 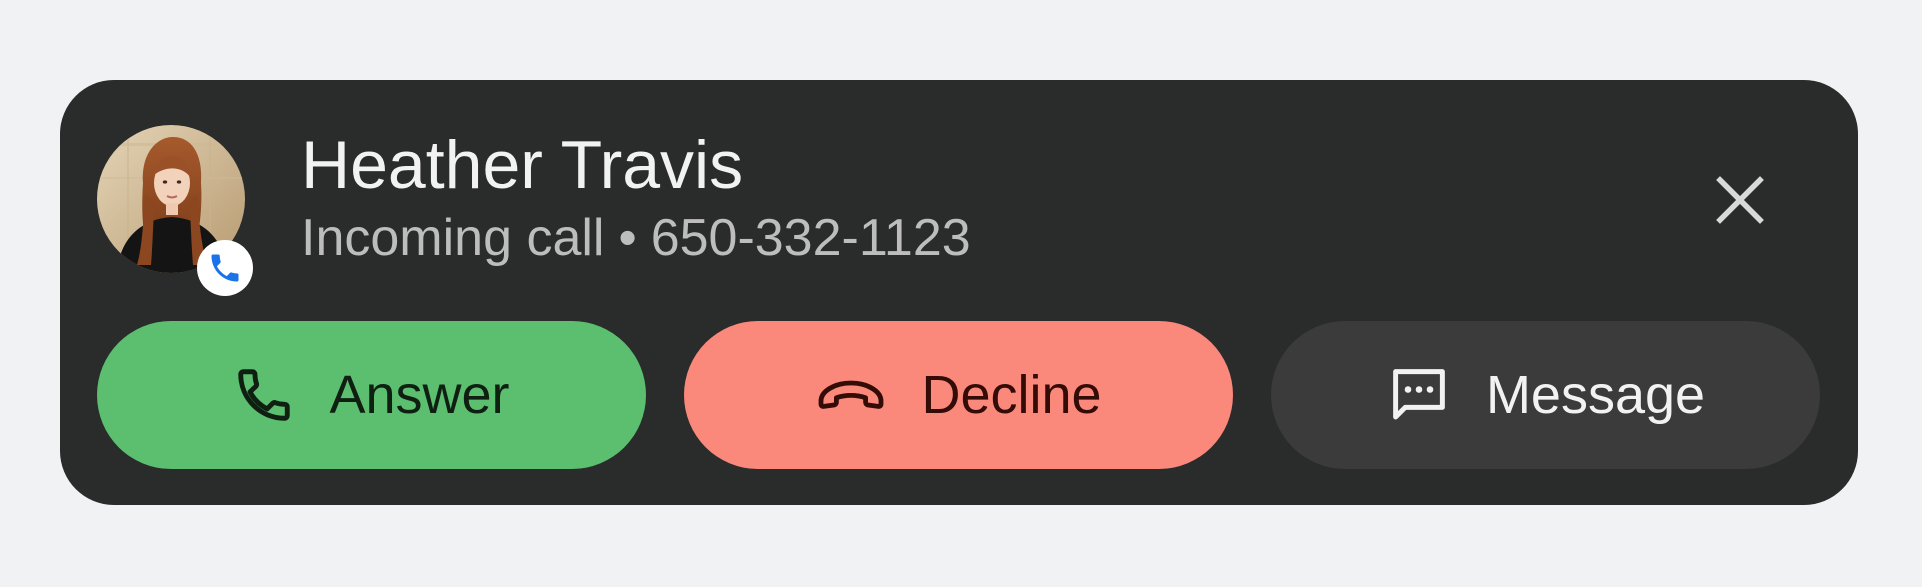 What do you see at coordinates (810, 238) in the screenshot?
I see `caller-phone-number: 650-332-1123` at bounding box center [810, 238].